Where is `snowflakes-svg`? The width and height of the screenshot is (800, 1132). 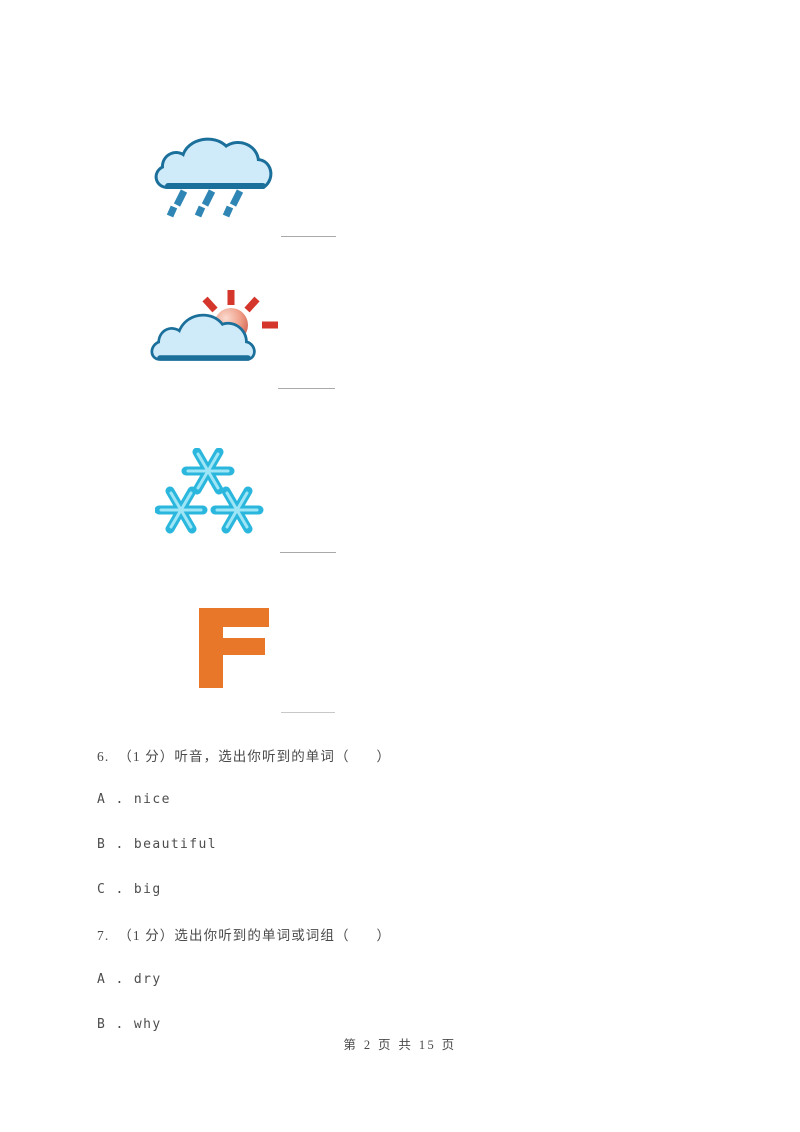
snowflakes-svg is located at coordinates (209, 491).